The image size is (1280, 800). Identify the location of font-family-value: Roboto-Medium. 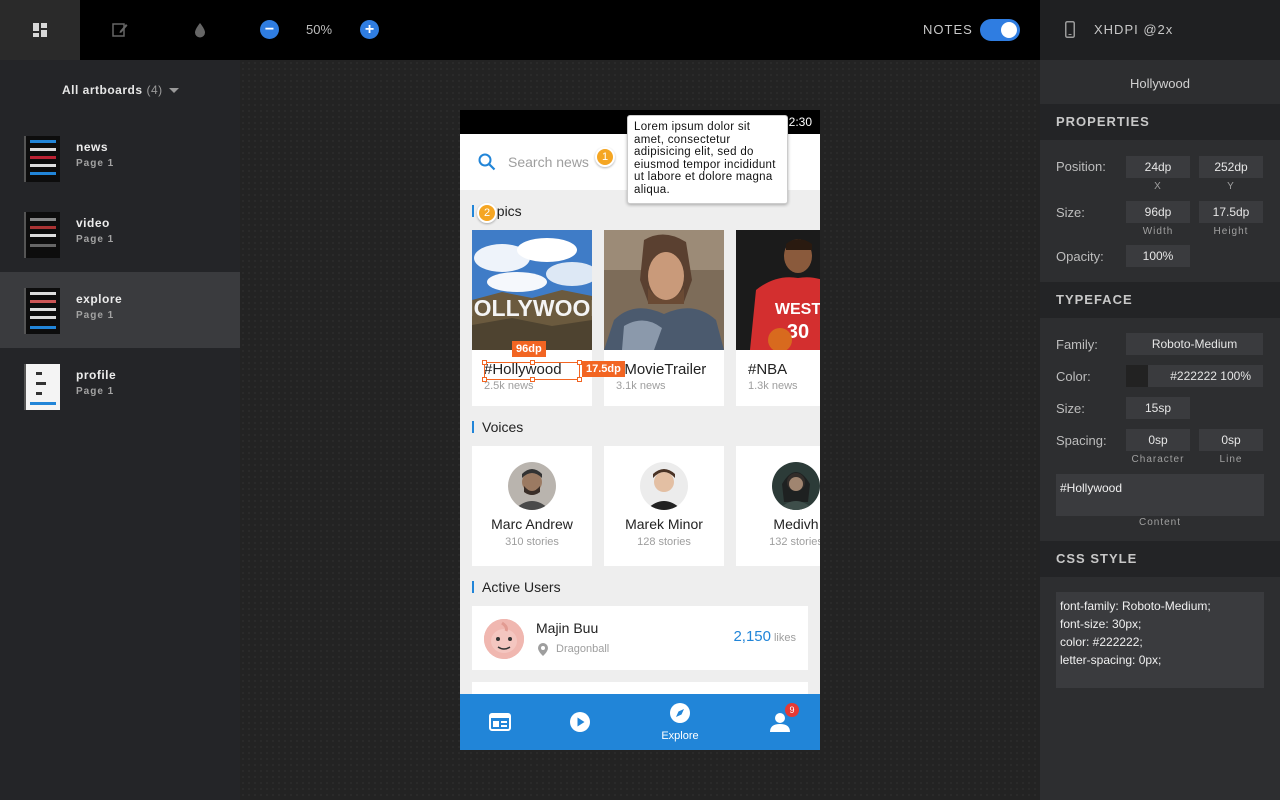
(1194, 344).